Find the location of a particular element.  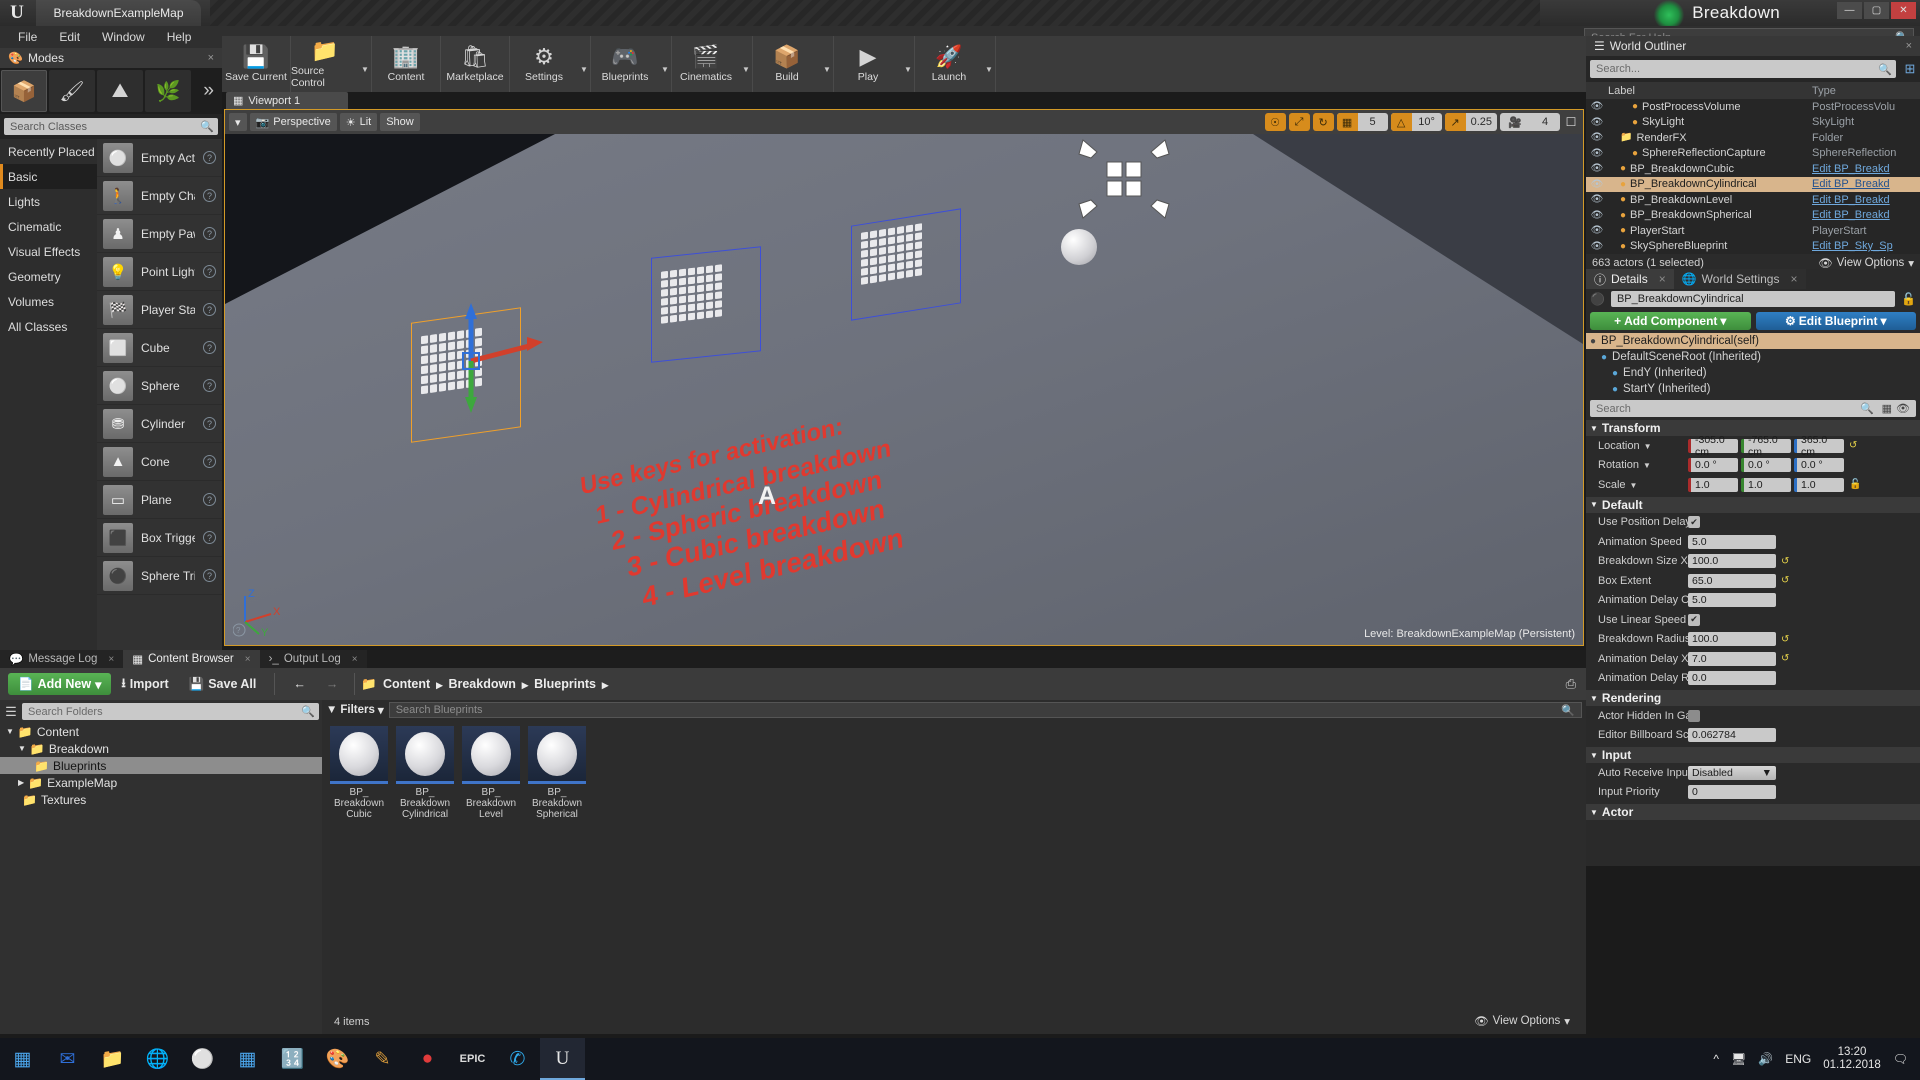

toolbar-save-current-button: 💾 Save Current is located at coordinates (256, 64).